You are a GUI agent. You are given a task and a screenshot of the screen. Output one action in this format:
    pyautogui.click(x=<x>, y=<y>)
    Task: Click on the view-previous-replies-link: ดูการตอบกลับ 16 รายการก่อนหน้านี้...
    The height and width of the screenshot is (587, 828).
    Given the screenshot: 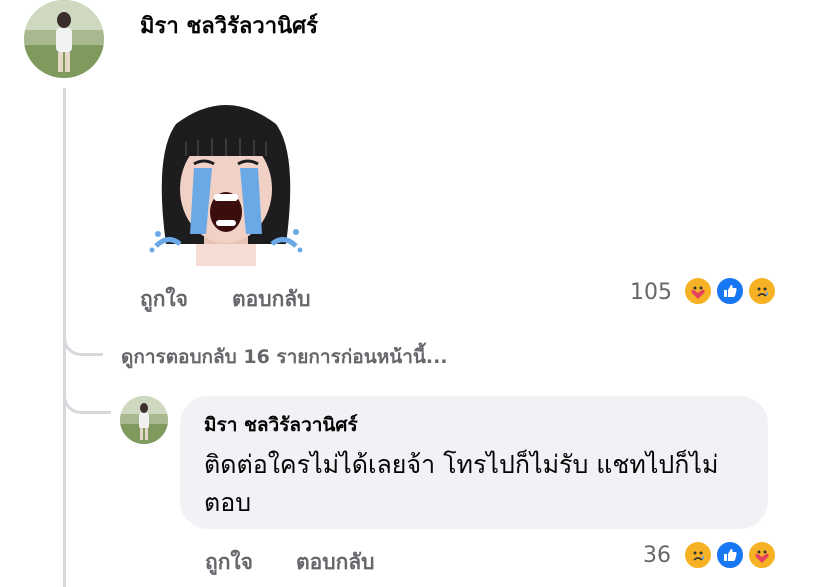 What is the action you would take?
    pyautogui.click(x=284, y=357)
    